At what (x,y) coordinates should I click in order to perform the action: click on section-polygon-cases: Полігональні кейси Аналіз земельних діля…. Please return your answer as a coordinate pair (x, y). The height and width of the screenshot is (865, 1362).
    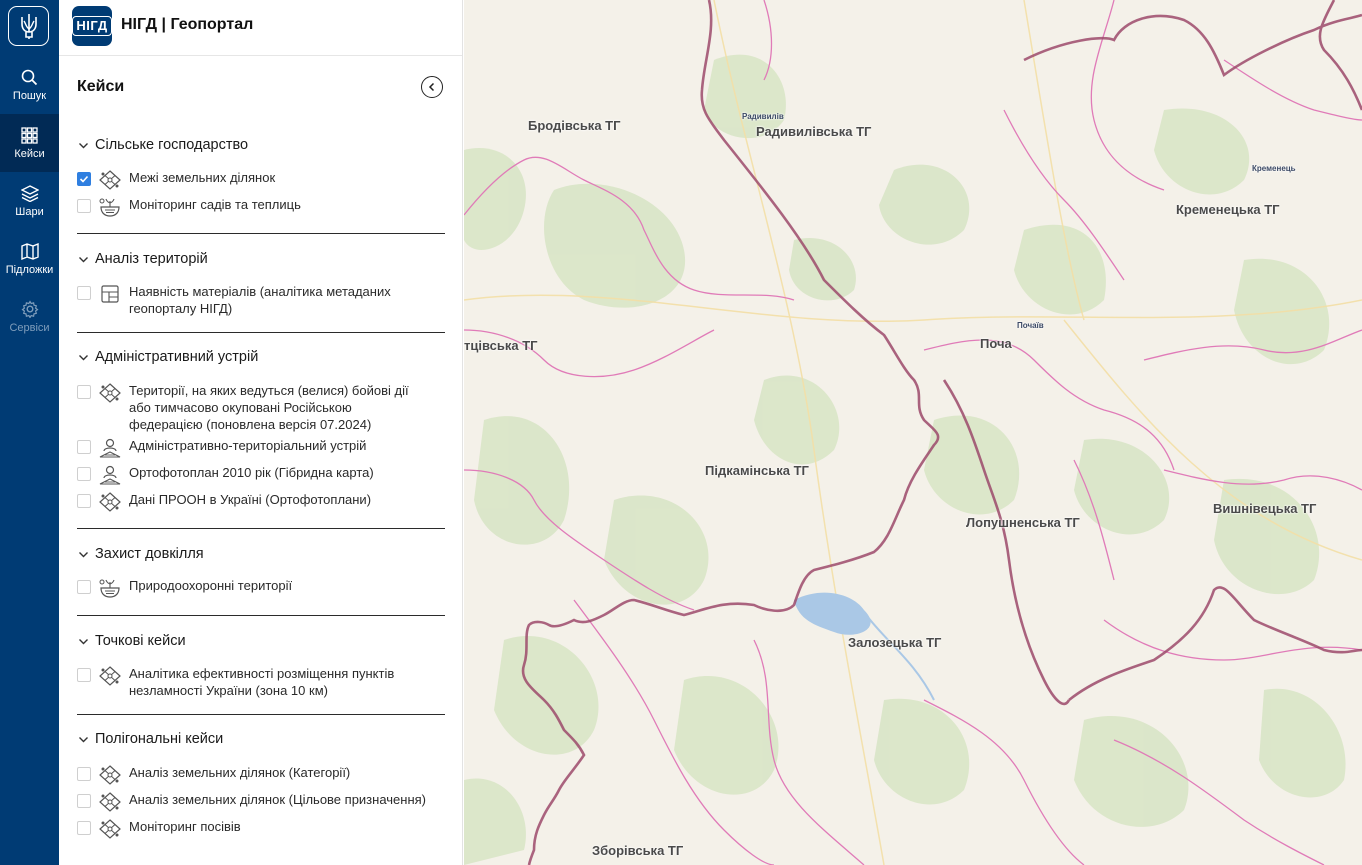
    Looking at the image, I should click on (261, 789).